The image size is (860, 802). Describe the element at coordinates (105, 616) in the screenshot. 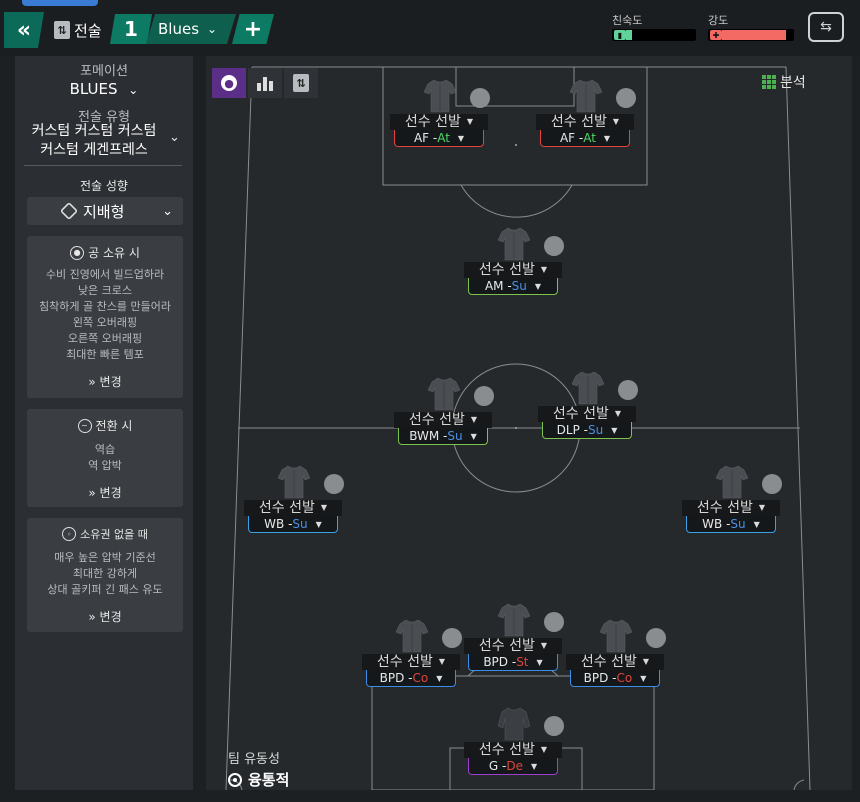

I see `out-of-possession-change-button: » 변경` at that location.